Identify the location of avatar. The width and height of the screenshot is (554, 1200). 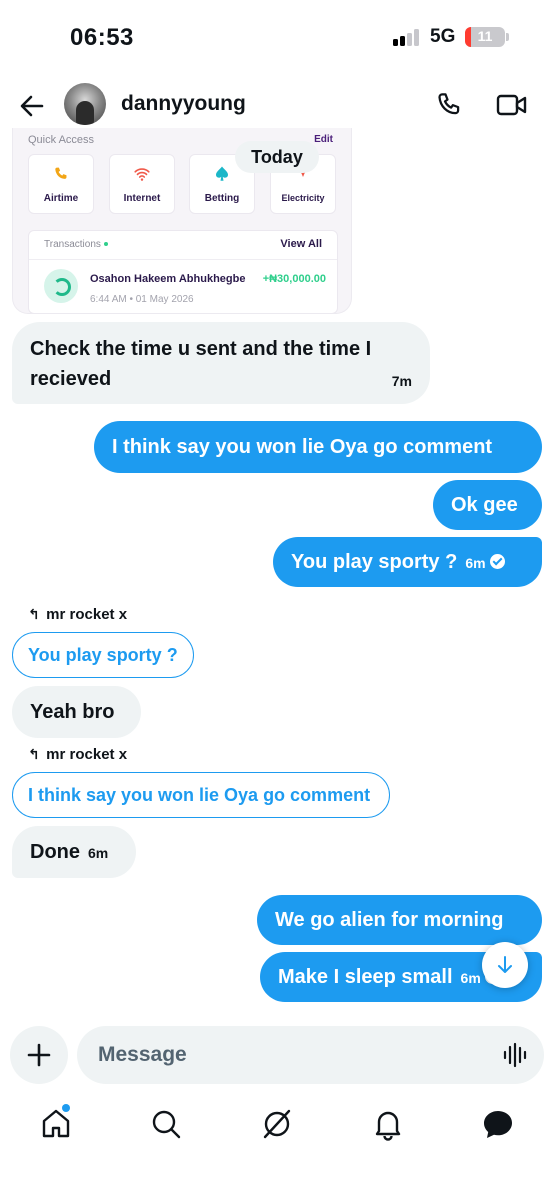
(85, 104).